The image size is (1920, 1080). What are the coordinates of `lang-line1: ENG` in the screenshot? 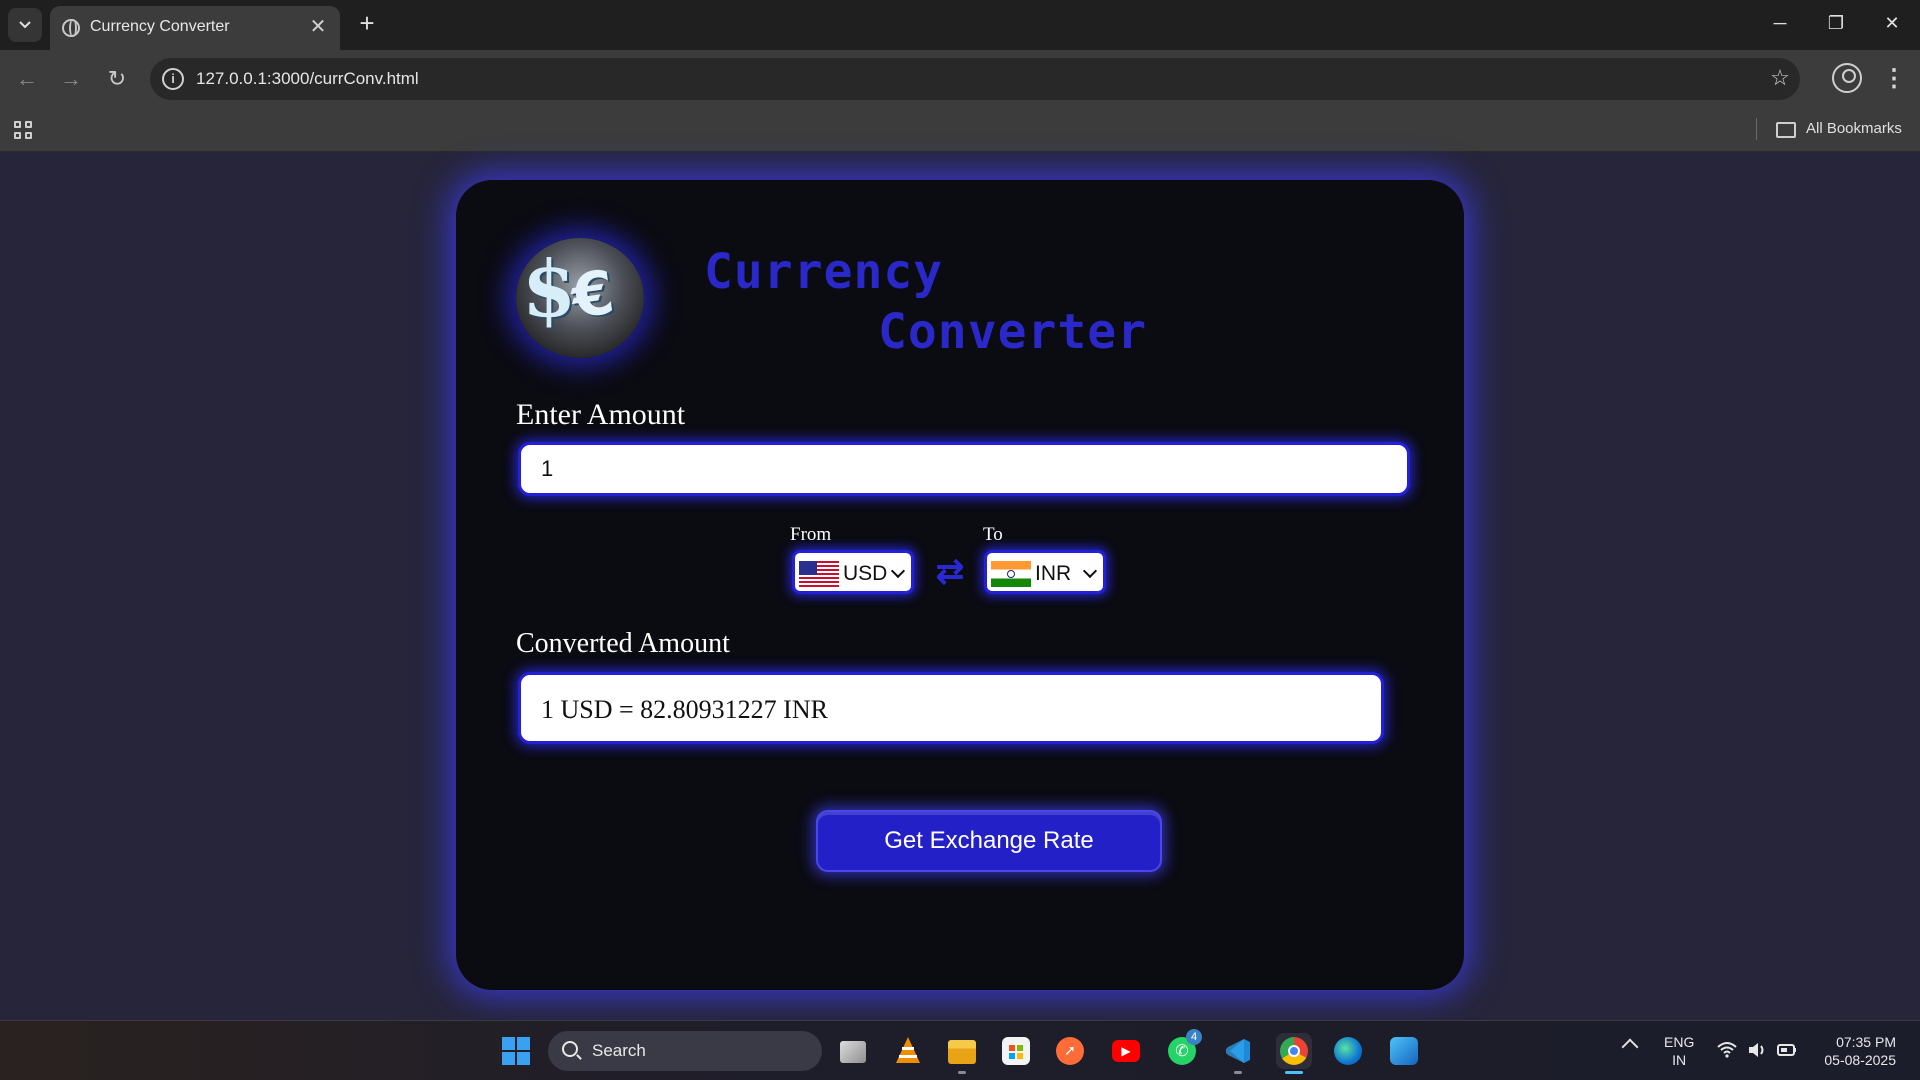 It's located at (1679, 1042).